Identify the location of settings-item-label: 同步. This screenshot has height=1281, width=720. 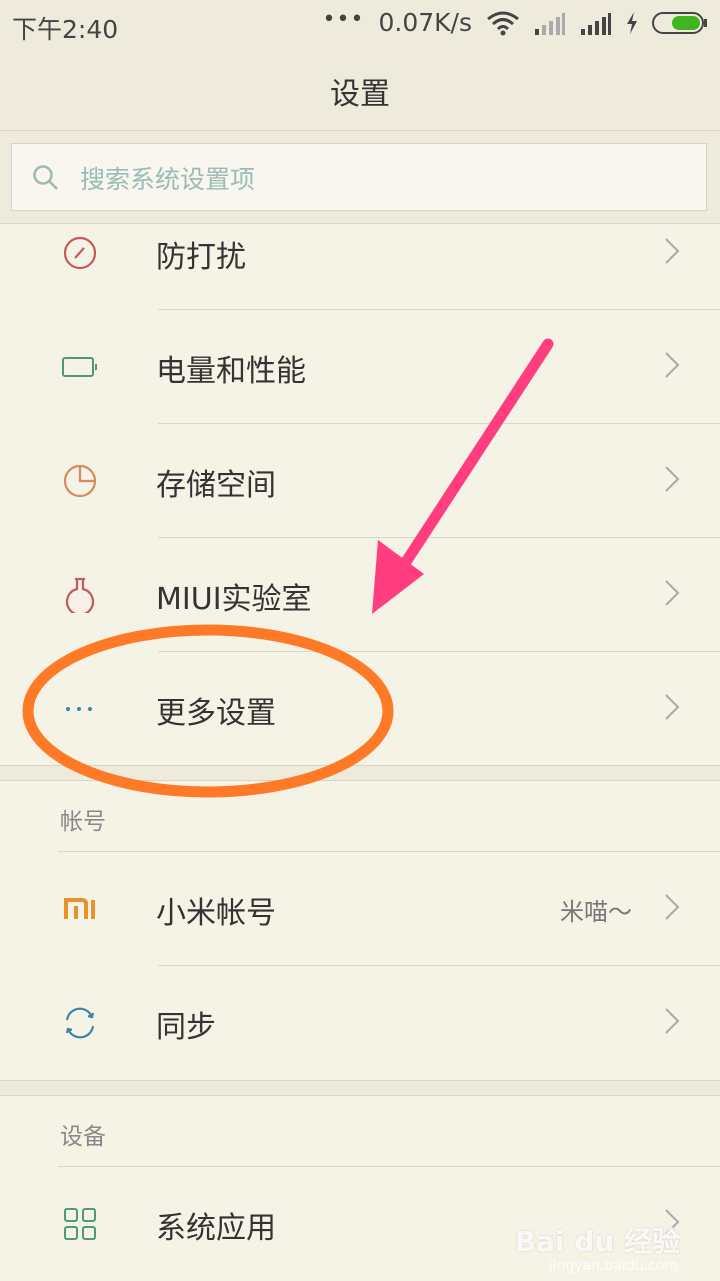
(186, 1027).